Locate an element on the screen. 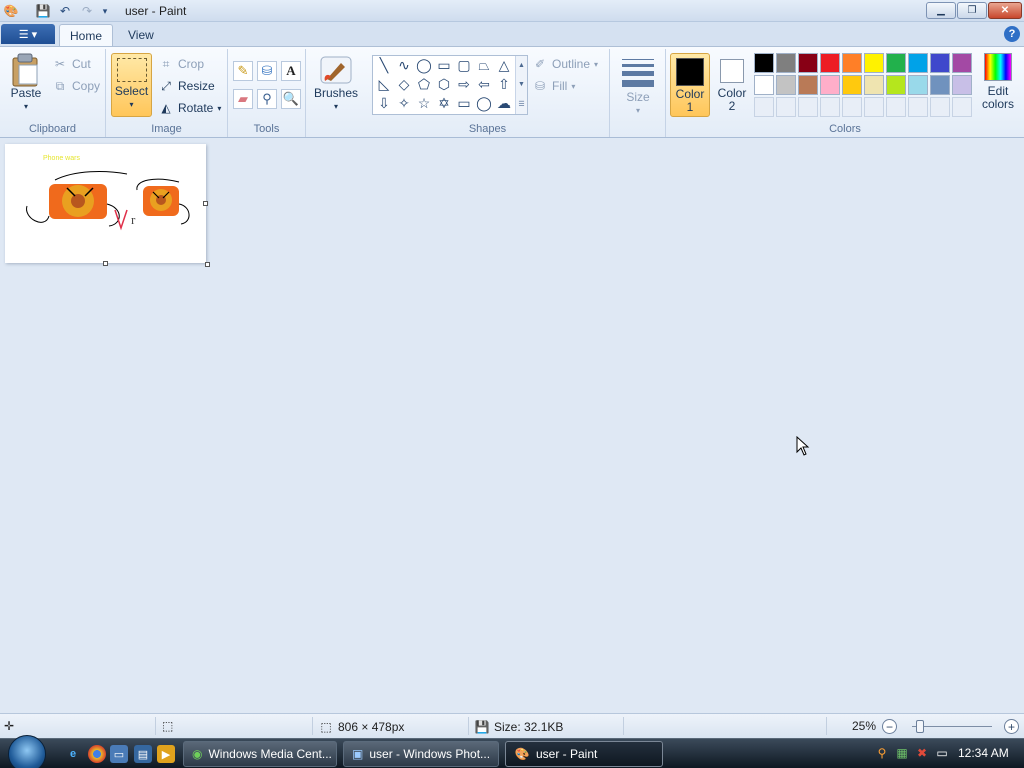 The image size is (1024, 768). internet-explorer-icon: e is located at coordinates (73, 754).